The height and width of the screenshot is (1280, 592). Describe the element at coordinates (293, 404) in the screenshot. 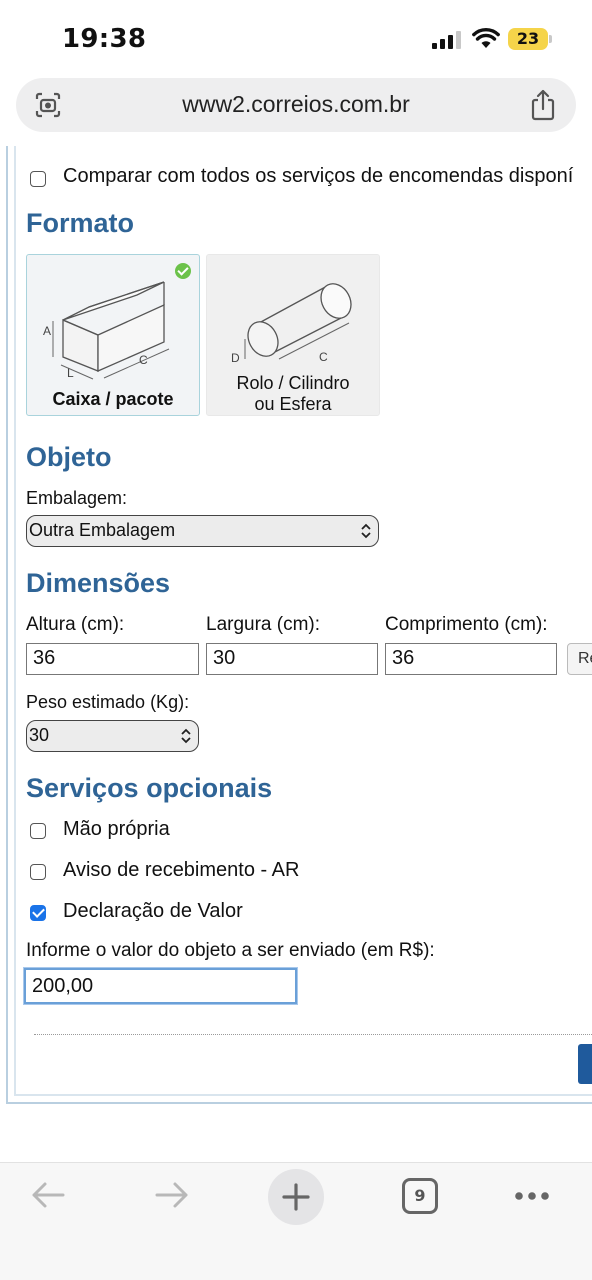

I see `format-roll-label-line2: ou Esfera` at that location.